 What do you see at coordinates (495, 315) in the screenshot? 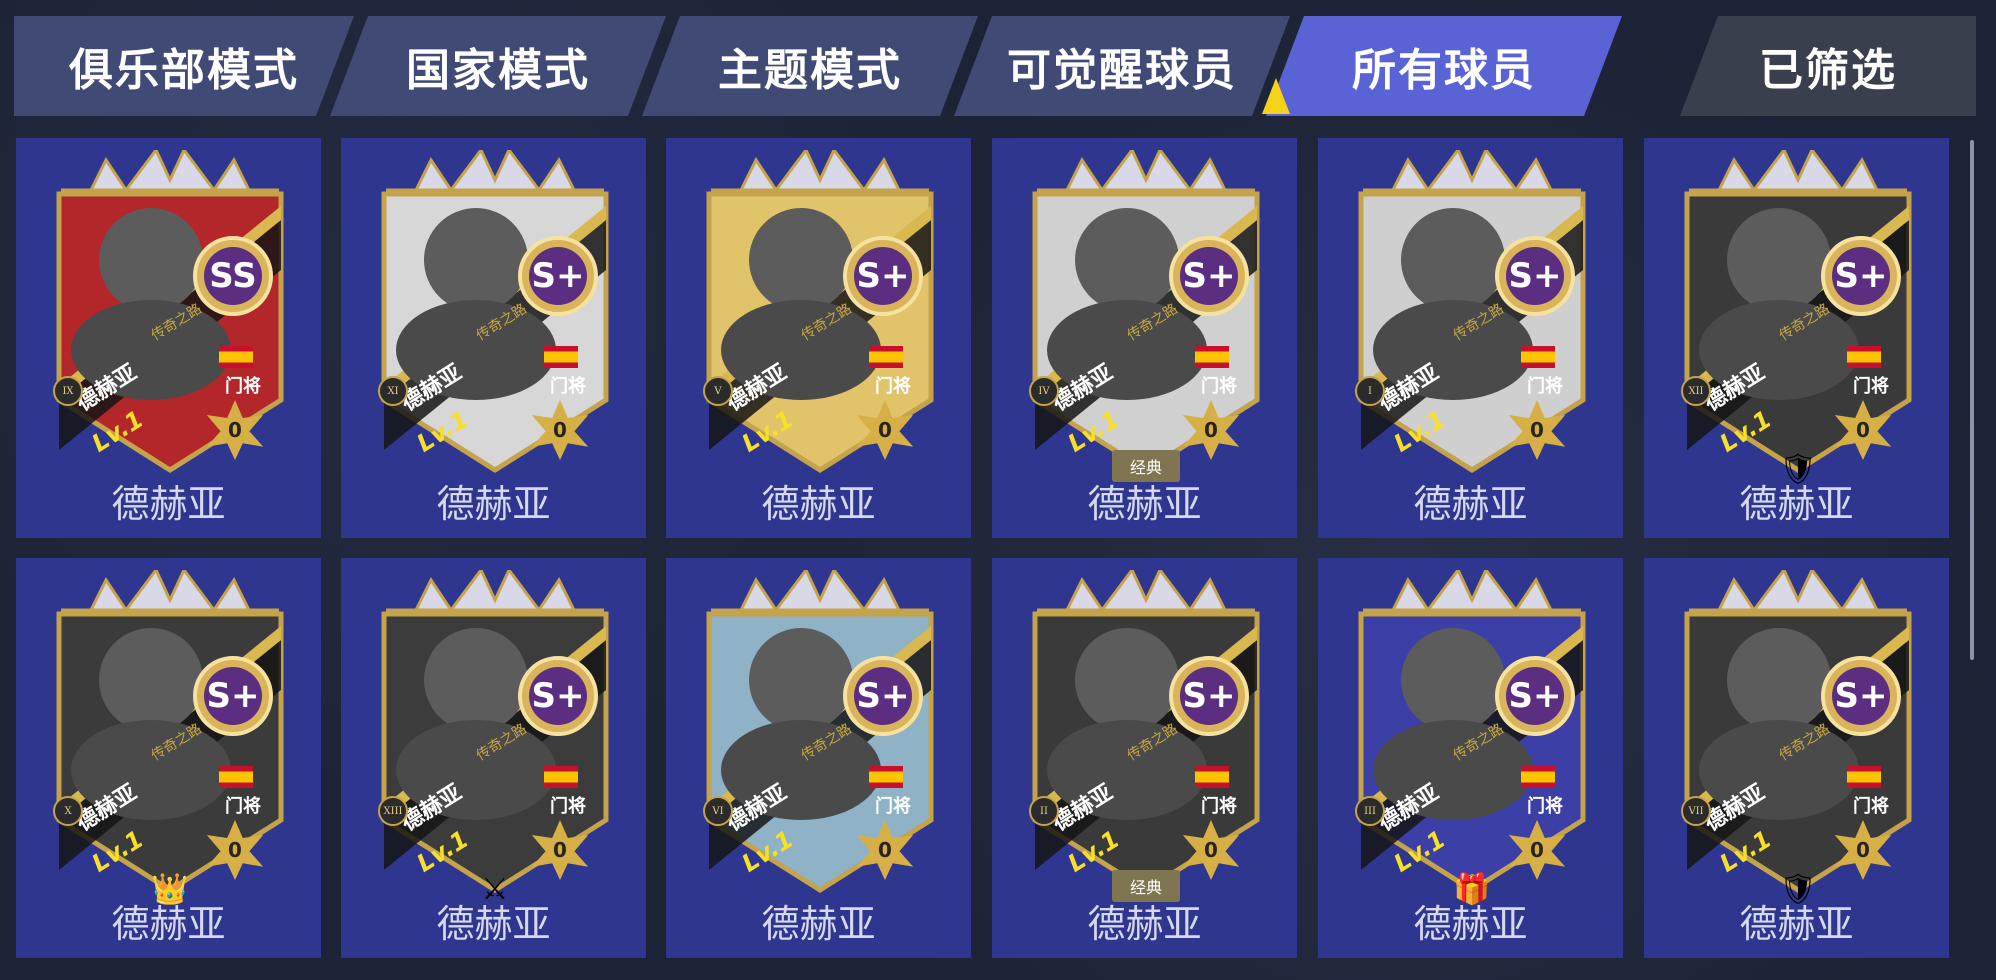
I see `player-card-art: S+ 门将 0 传奇之路 德赫亚 Lv.1 XI` at bounding box center [495, 315].